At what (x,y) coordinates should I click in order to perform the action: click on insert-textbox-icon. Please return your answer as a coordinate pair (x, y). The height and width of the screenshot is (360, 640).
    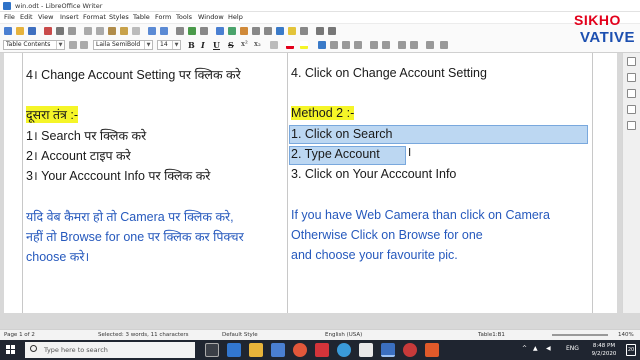
    Looking at the image, I should click on (256, 31).